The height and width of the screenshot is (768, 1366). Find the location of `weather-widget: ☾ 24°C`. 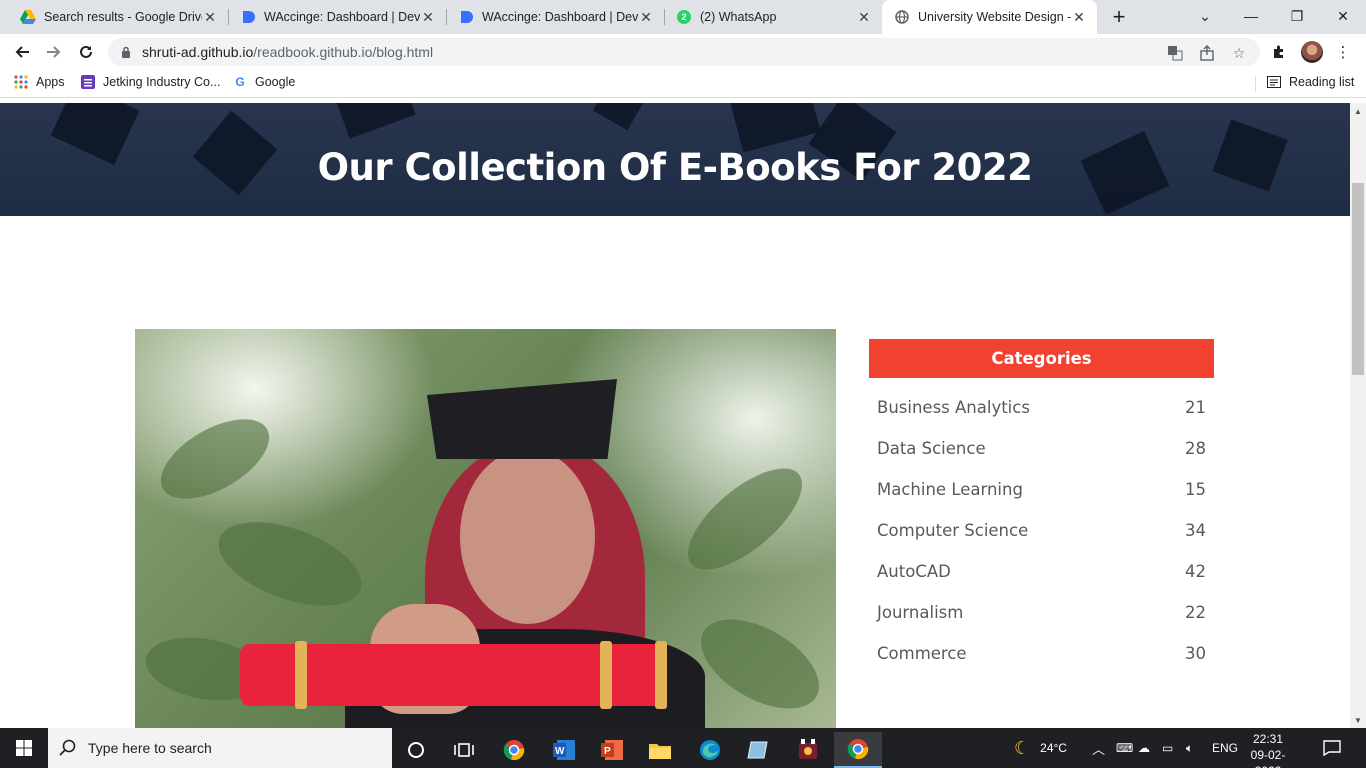

weather-widget: ☾ 24°C is located at coordinates (1040, 748).